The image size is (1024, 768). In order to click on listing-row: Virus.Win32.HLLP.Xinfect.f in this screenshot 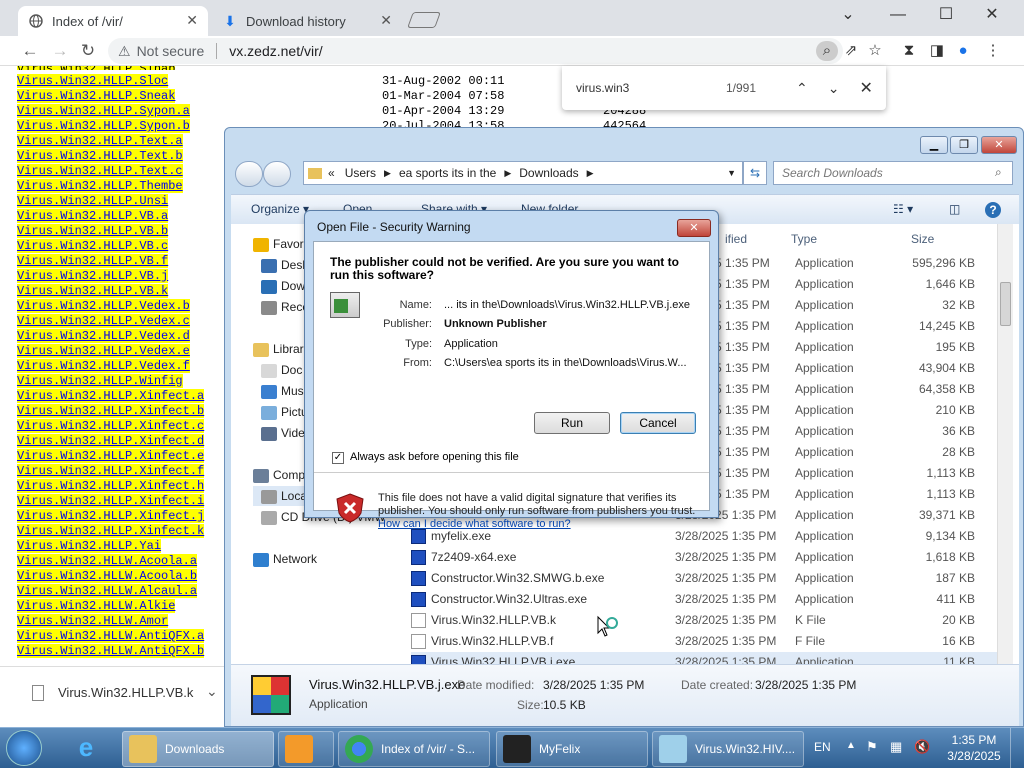, I will do `click(111, 471)`.